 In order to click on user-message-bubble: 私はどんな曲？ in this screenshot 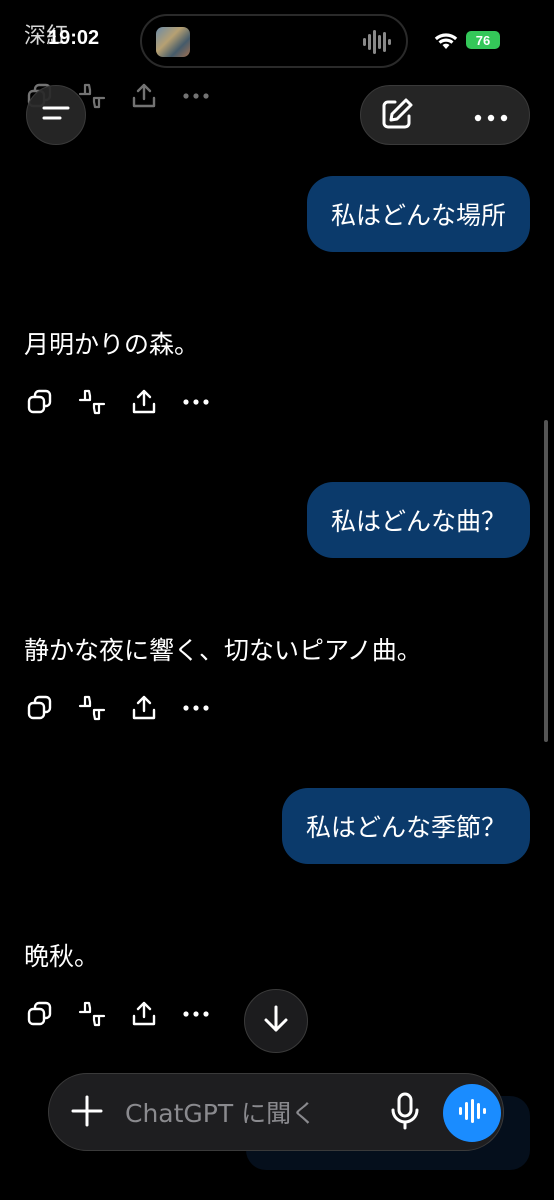, I will do `click(418, 520)`.